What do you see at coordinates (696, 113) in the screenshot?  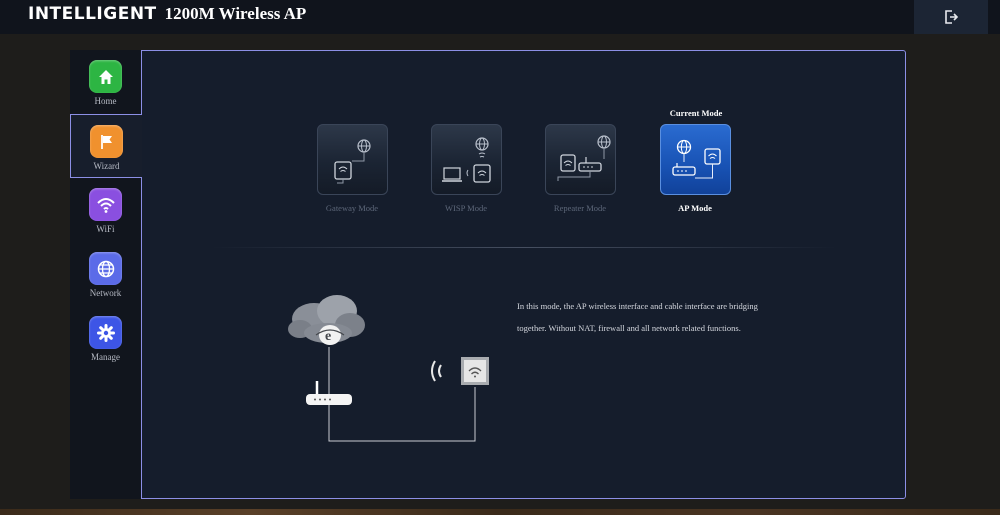 I see `current-mode-caption: Current Mode` at bounding box center [696, 113].